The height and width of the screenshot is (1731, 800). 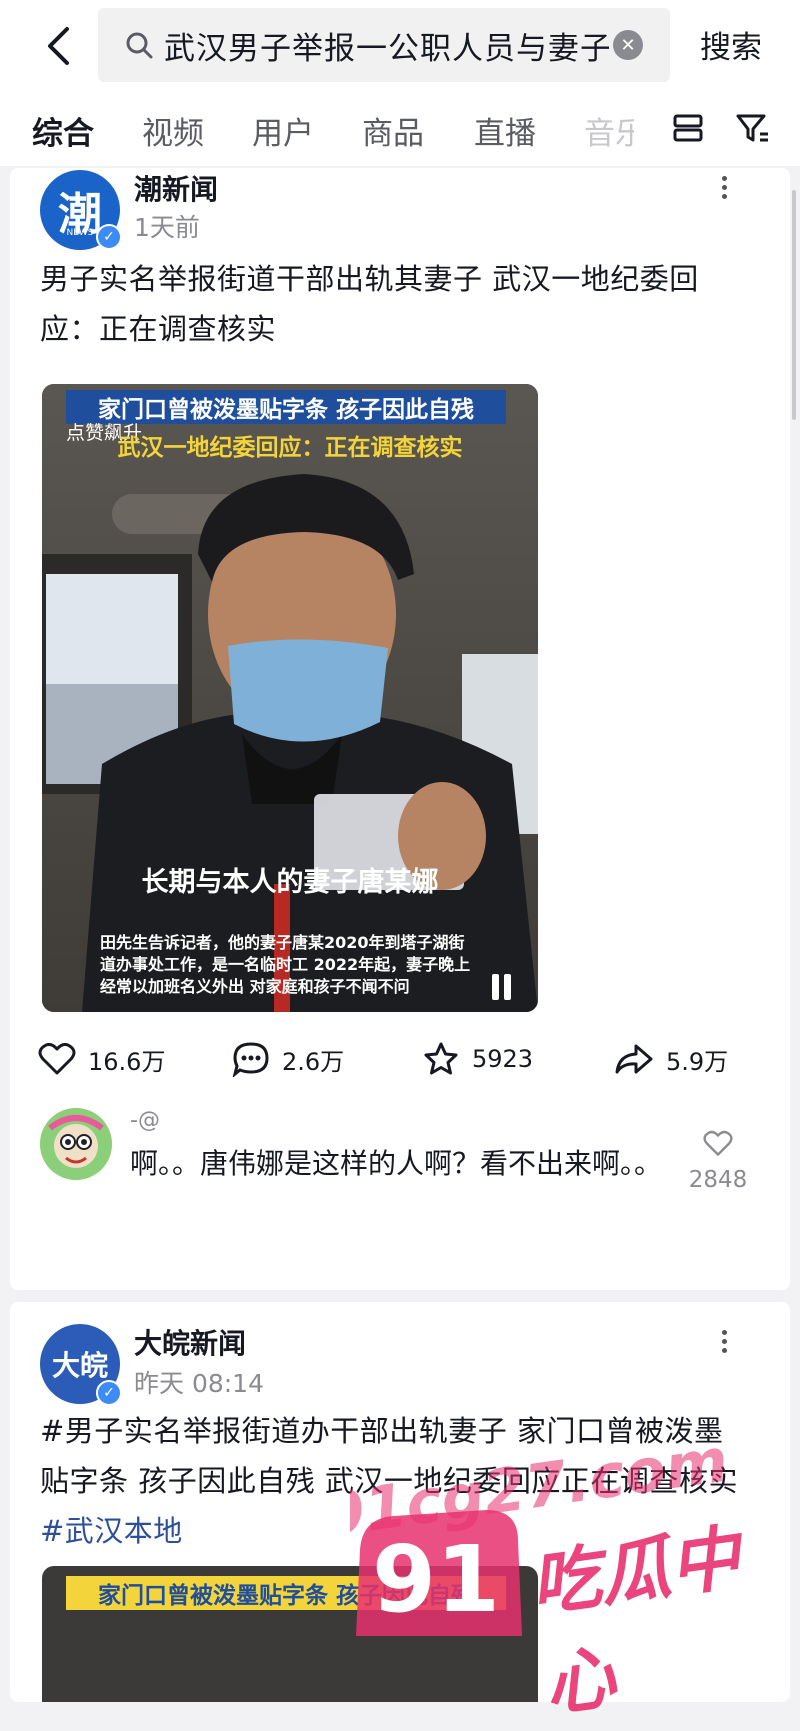 What do you see at coordinates (176, 188) in the screenshot?
I see `author-name: 潮新闻` at bounding box center [176, 188].